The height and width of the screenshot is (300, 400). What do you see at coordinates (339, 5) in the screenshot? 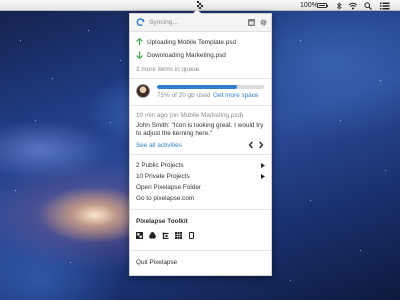
I see `bluetooth-icon` at bounding box center [339, 5].